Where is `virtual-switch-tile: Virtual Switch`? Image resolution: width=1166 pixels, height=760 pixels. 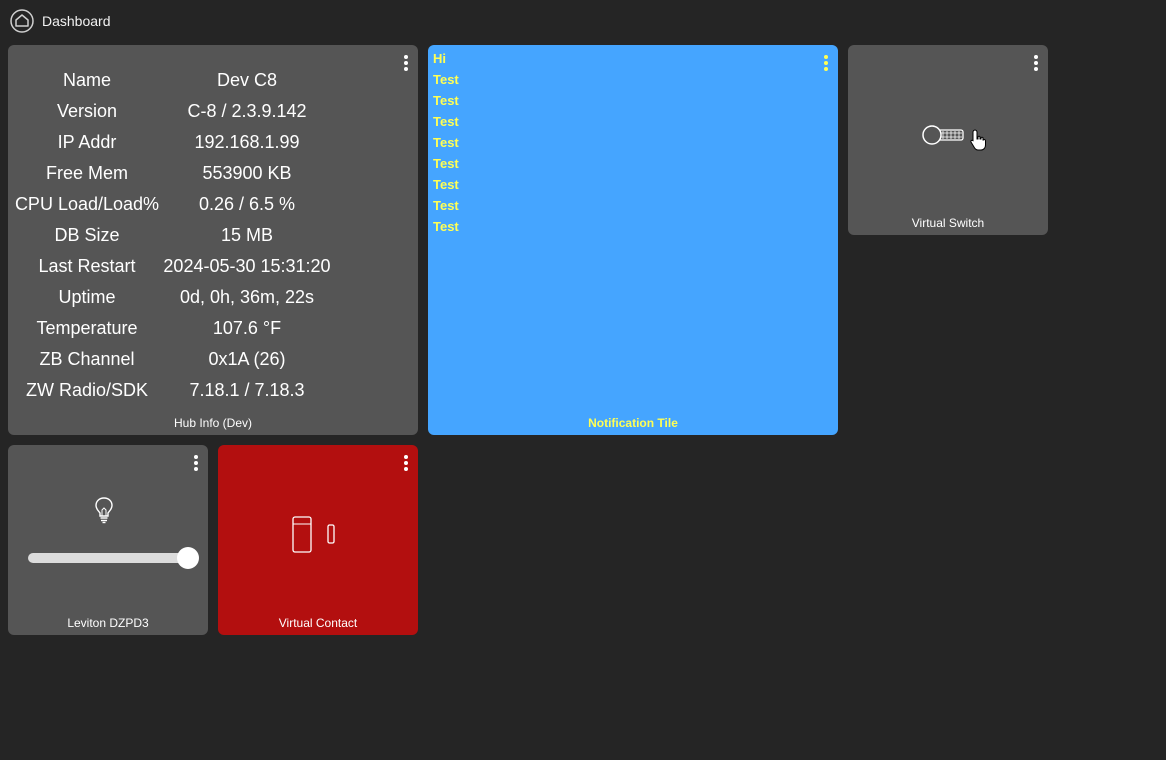 virtual-switch-tile: Virtual Switch is located at coordinates (948, 140).